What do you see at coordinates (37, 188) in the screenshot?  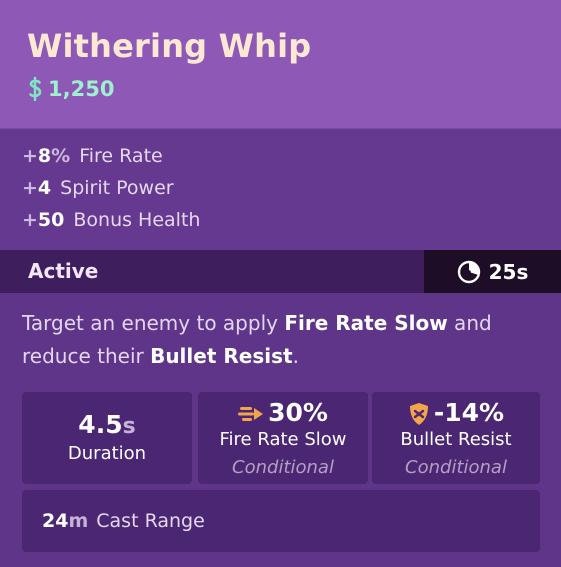 I see `stat-value: +4` at bounding box center [37, 188].